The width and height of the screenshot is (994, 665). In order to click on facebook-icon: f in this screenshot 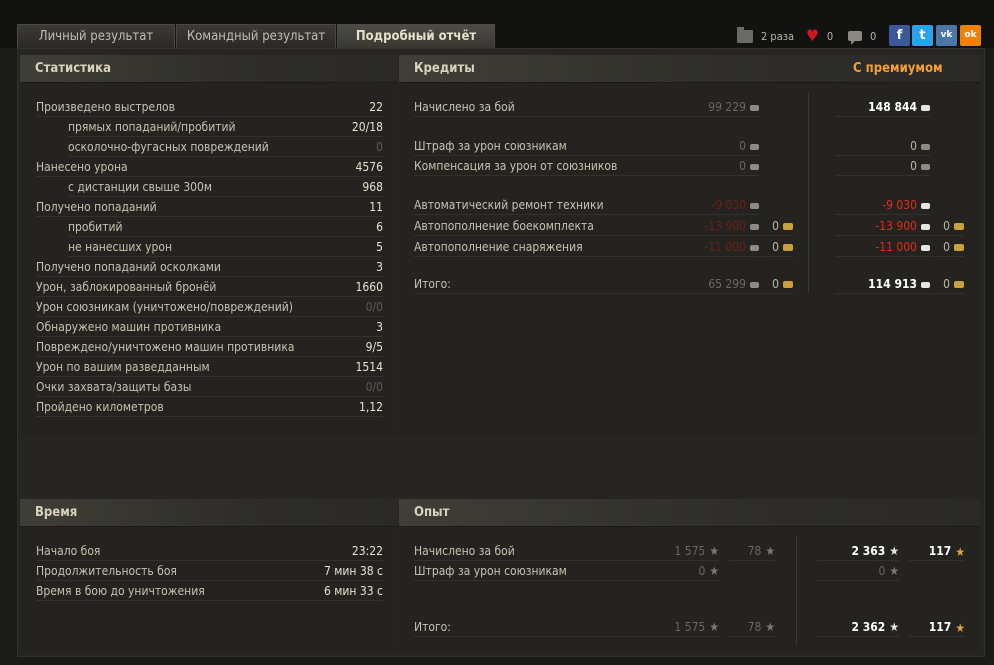, I will do `click(899, 35)`.